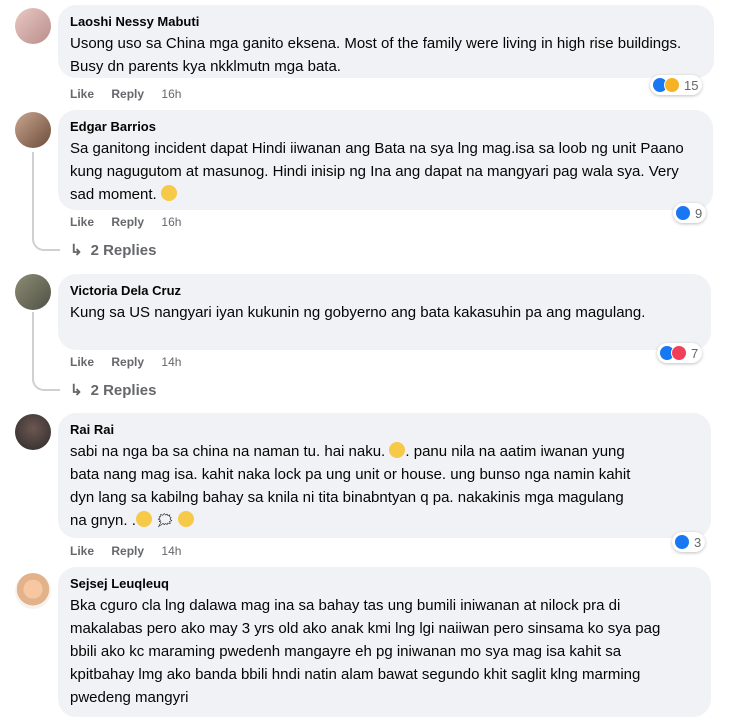 The width and height of the screenshot is (750, 717). What do you see at coordinates (672, 85) in the screenshot?
I see `sad-reaction-icon` at bounding box center [672, 85].